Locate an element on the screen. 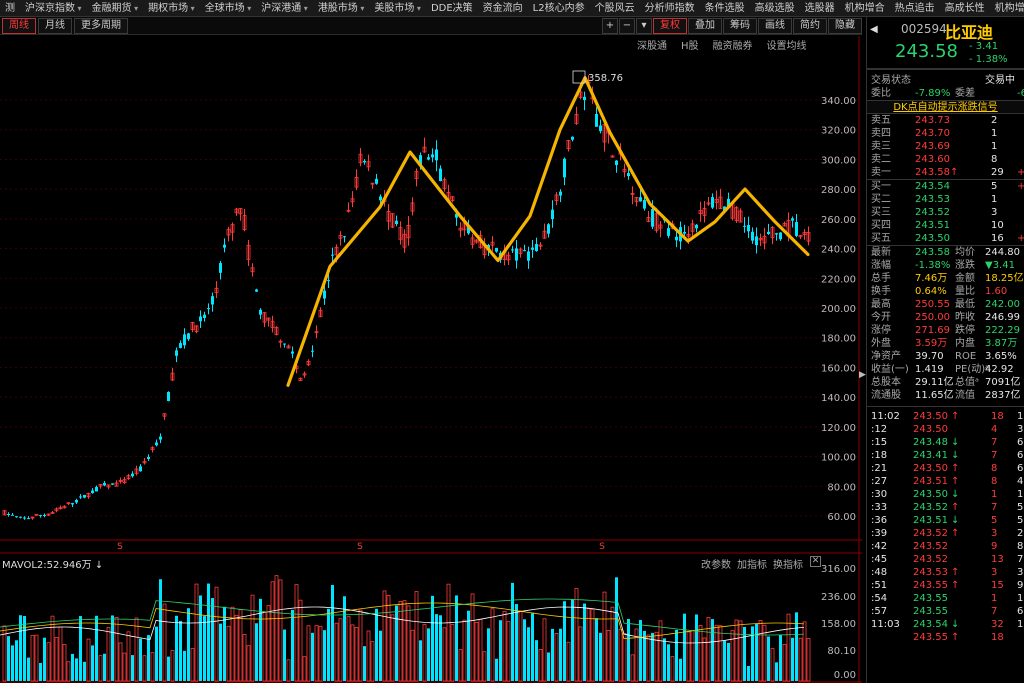 Image resolution: width=1024 pixels, height=683 pixels. tick-row: 11:03243.54↓3218 is located at coordinates (947, 624).